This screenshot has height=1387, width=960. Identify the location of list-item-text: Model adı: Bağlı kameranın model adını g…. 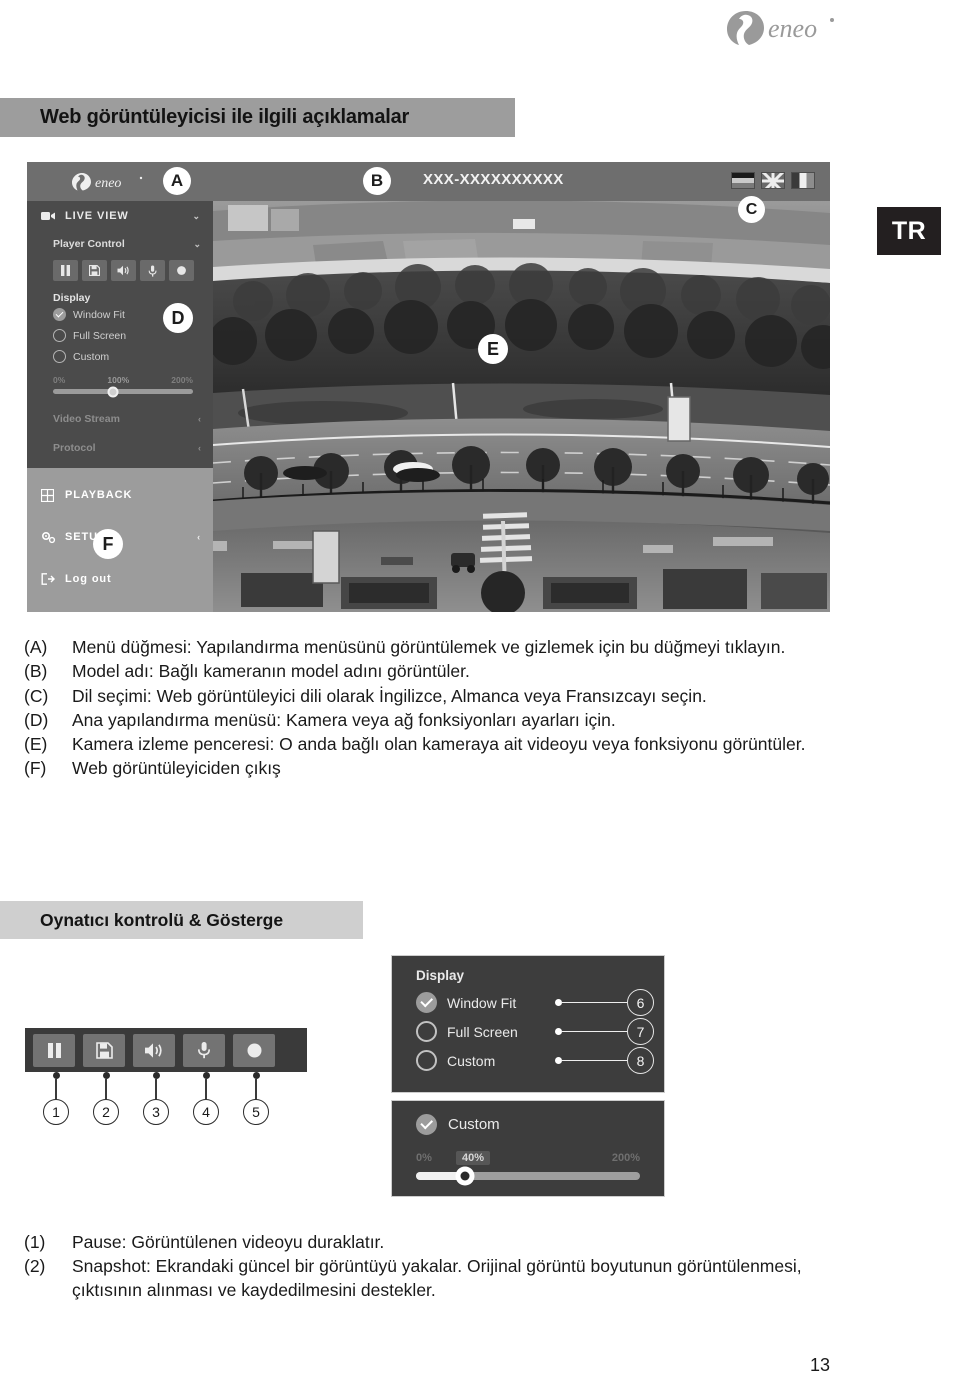
(271, 671).